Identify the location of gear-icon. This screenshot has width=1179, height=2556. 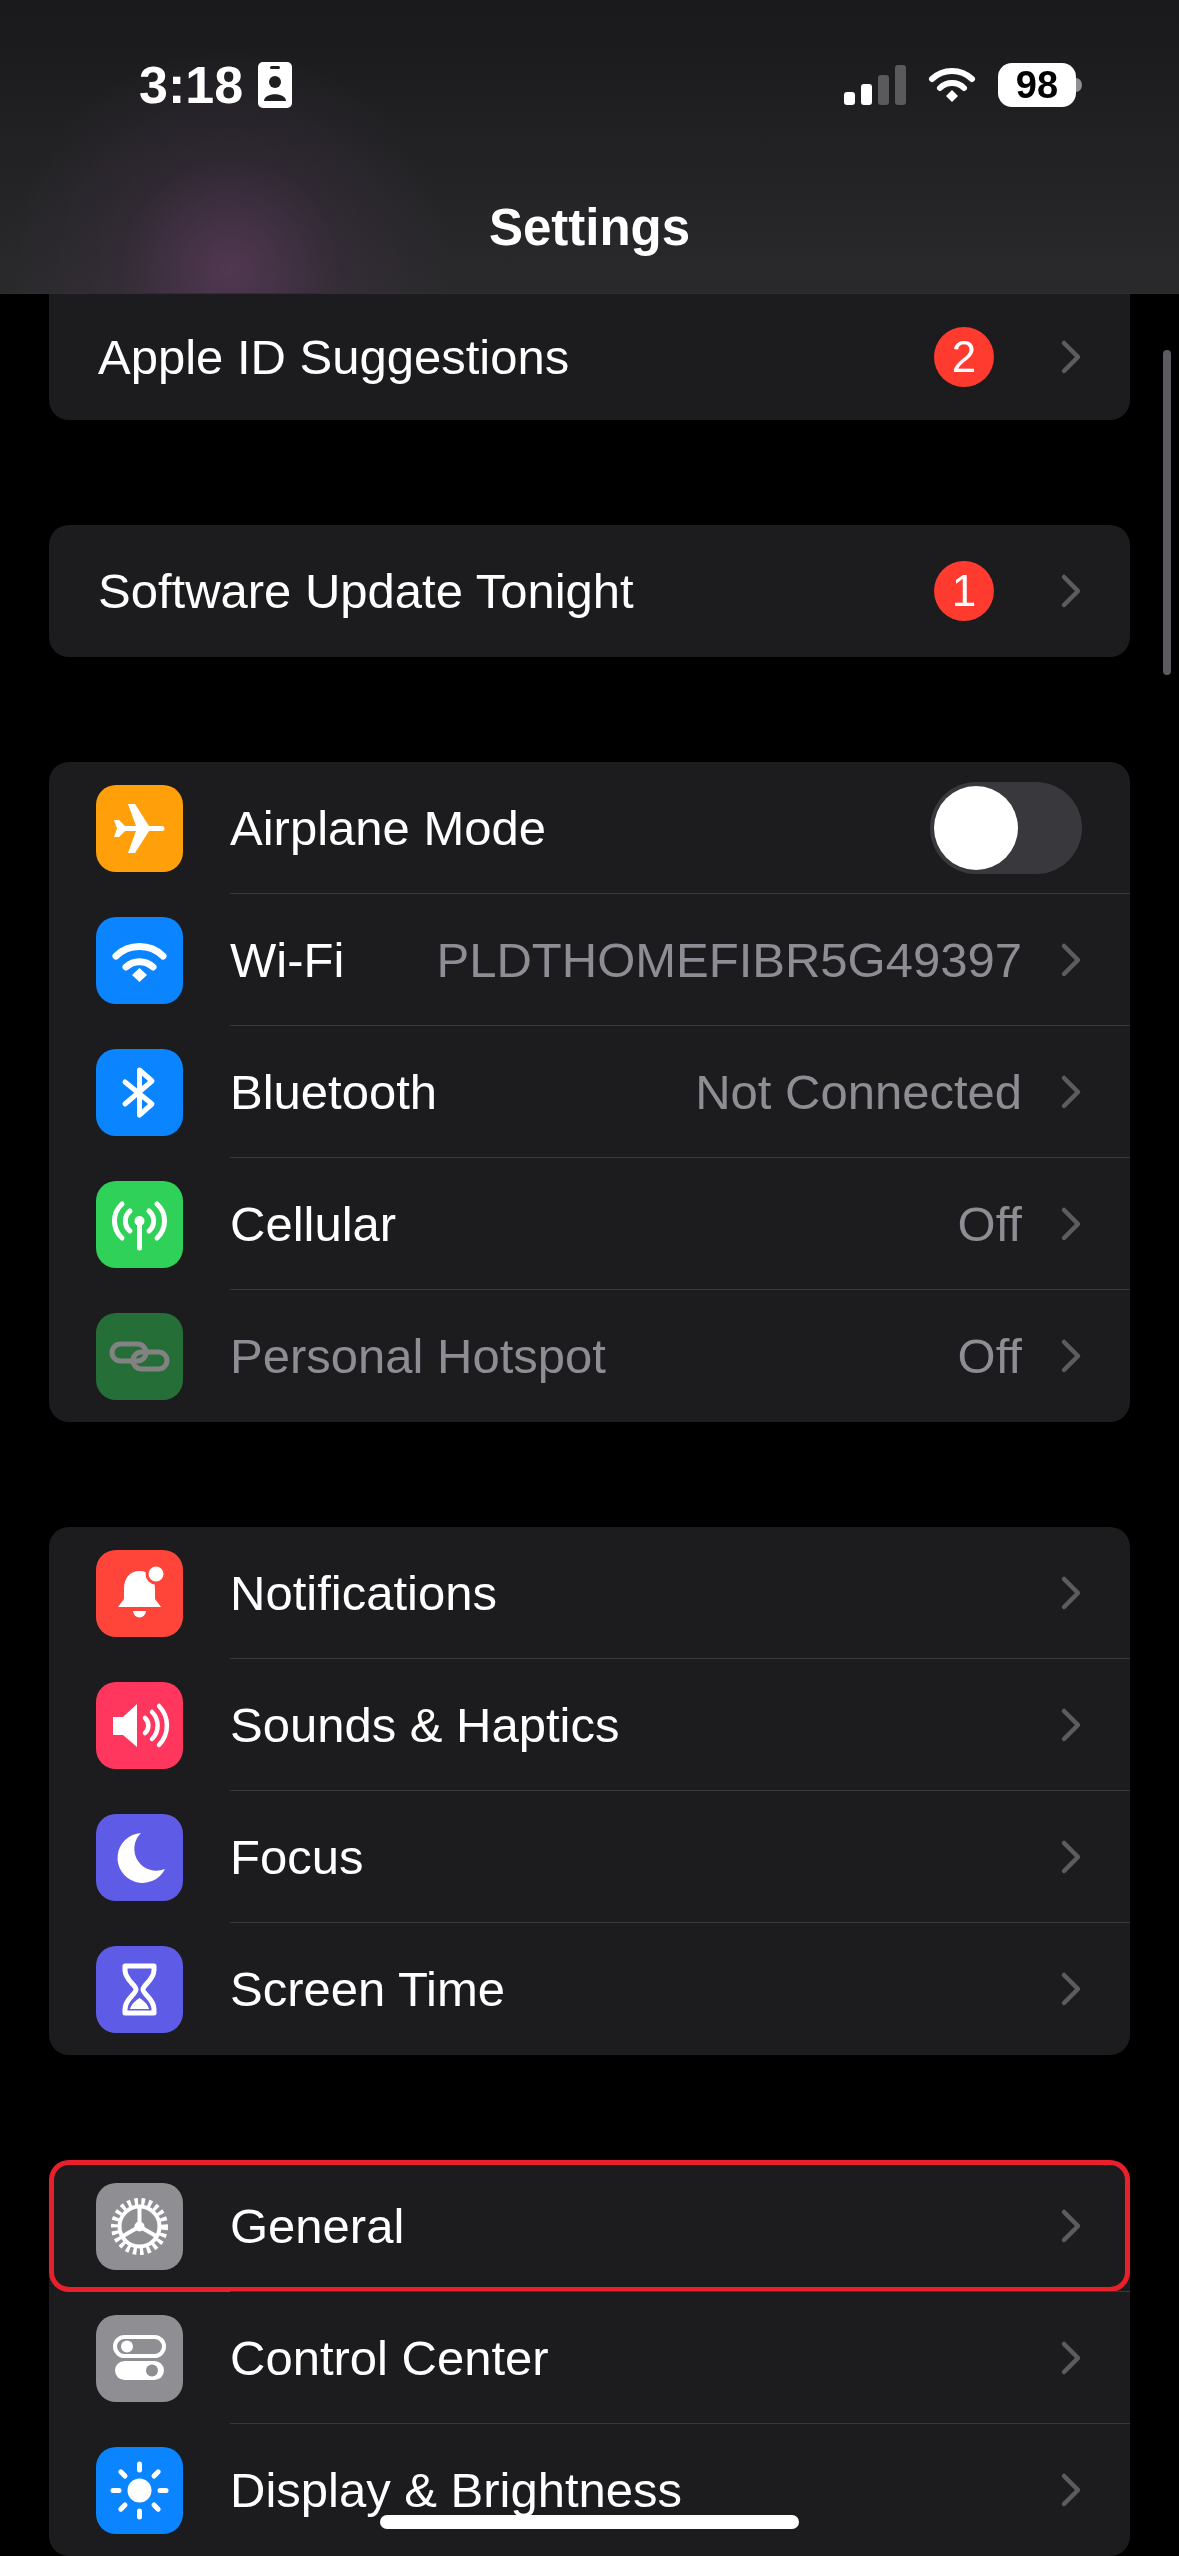
(139, 2226).